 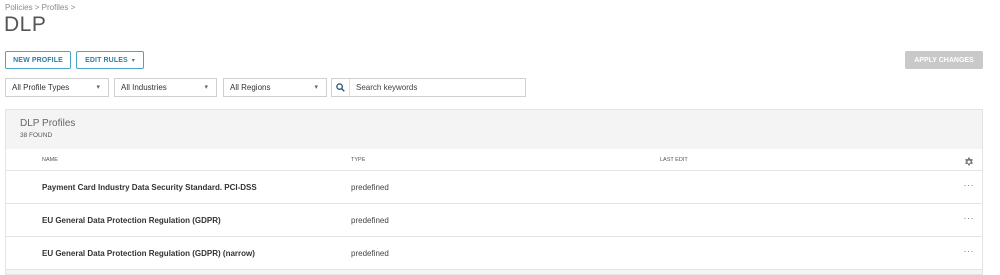 I want to click on gear-icon, so click(x=969, y=163).